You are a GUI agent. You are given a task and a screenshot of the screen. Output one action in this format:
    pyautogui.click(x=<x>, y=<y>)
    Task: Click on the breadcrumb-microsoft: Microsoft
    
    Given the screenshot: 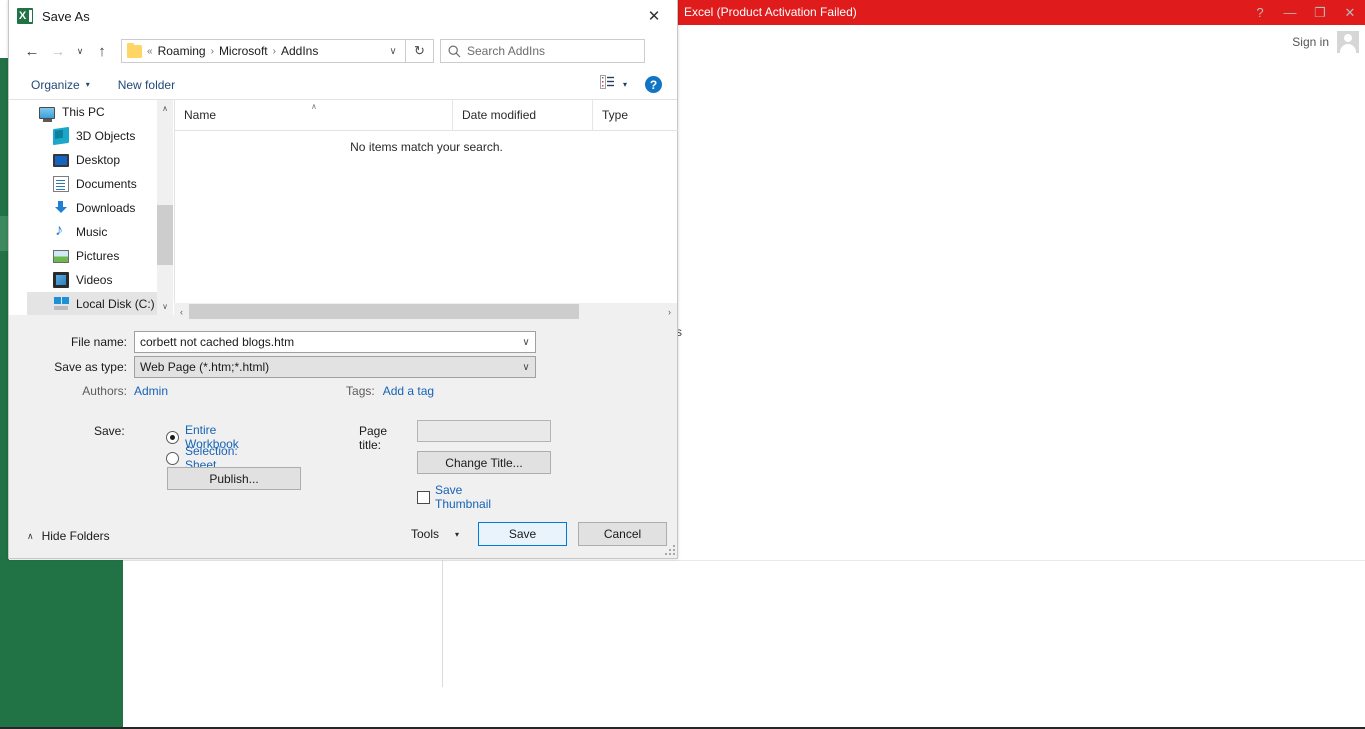 What is the action you would take?
    pyautogui.click(x=243, y=51)
    